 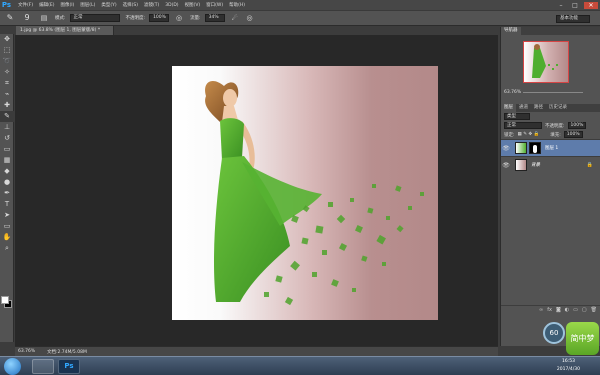 I want to click on layer-mask-thumbnail, so click(x=535, y=148).